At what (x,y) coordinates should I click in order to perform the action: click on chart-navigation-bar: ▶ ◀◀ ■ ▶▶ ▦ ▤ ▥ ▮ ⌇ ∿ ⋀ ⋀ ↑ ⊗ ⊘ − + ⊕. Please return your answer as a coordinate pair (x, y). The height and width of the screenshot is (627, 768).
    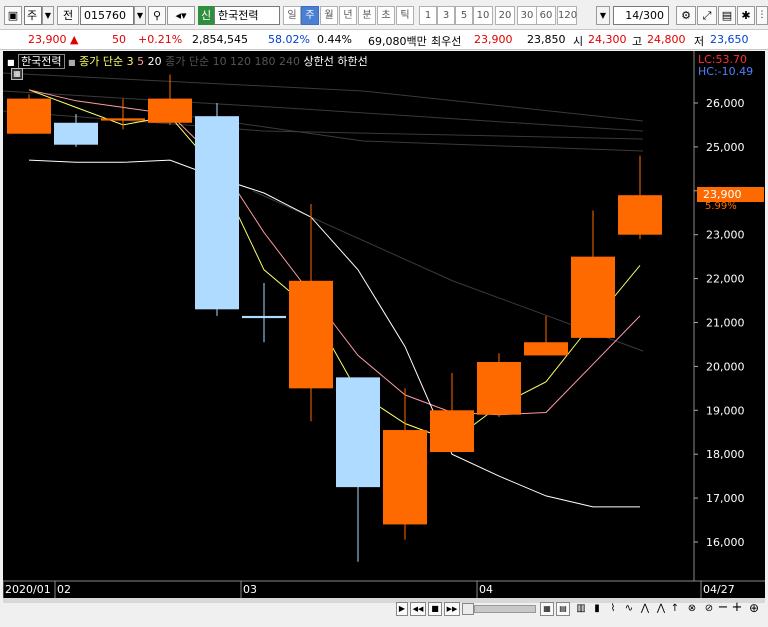
    Looking at the image, I should click on (384, 612).